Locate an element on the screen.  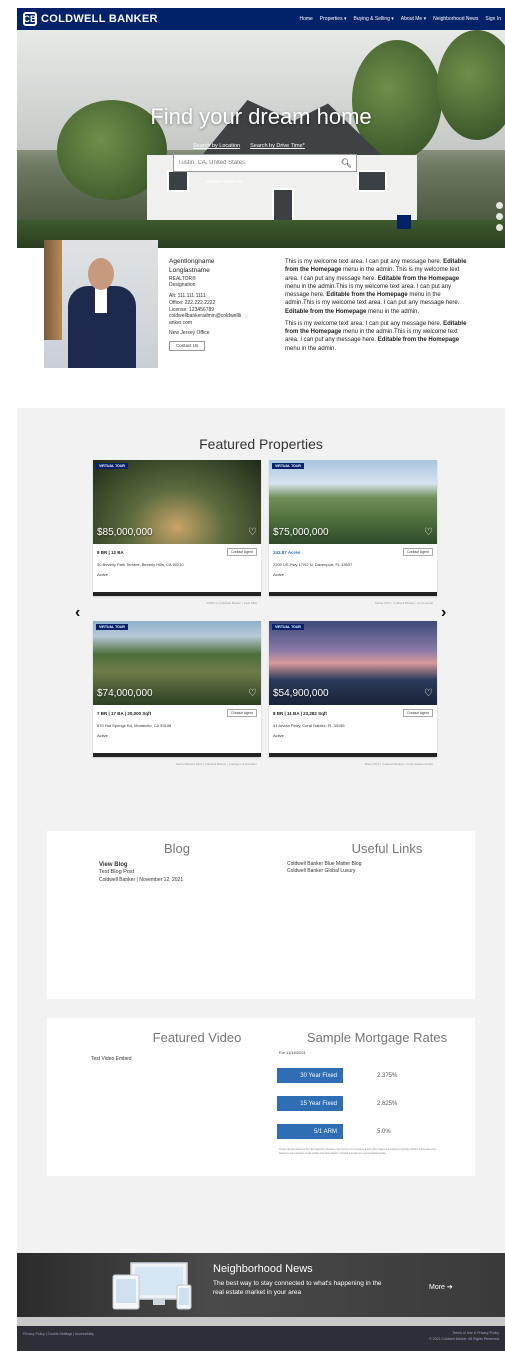
view-blog-link: View Blog is located at coordinates (113, 865).